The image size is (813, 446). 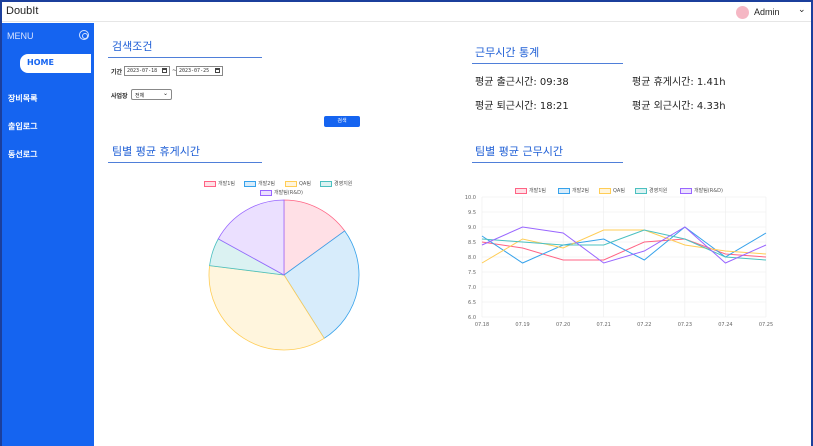 What do you see at coordinates (117, 72) in the screenshot?
I see `period-label: 기간` at bounding box center [117, 72].